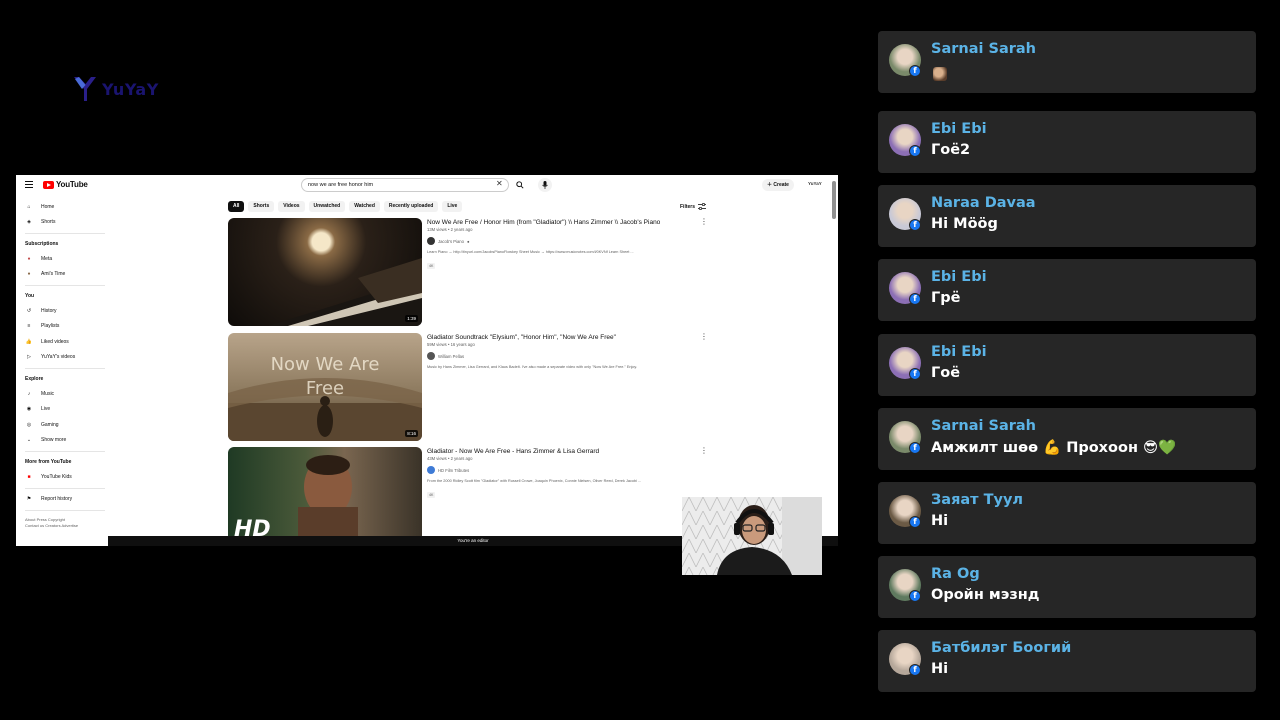 The height and width of the screenshot is (720, 1280). I want to click on sidebar-section-subscriptions: Subscriptions, so click(62, 244).